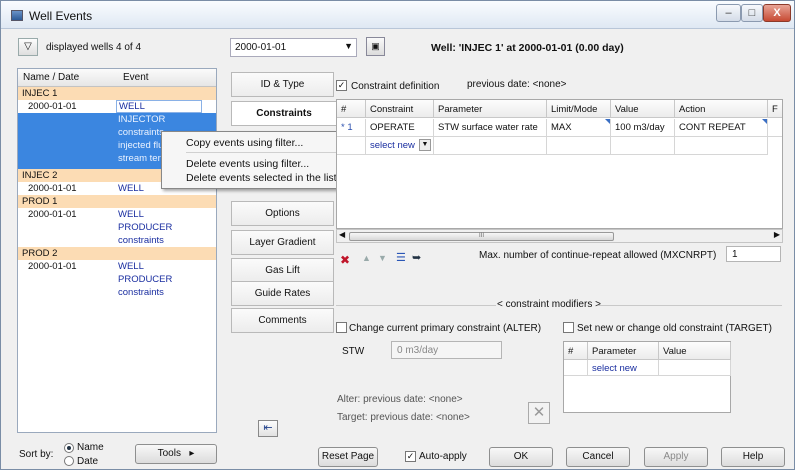 The width and height of the screenshot is (795, 470). What do you see at coordinates (676, 457) in the screenshot?
I see `apply-button: Apply` at bounding box center [676, 457].